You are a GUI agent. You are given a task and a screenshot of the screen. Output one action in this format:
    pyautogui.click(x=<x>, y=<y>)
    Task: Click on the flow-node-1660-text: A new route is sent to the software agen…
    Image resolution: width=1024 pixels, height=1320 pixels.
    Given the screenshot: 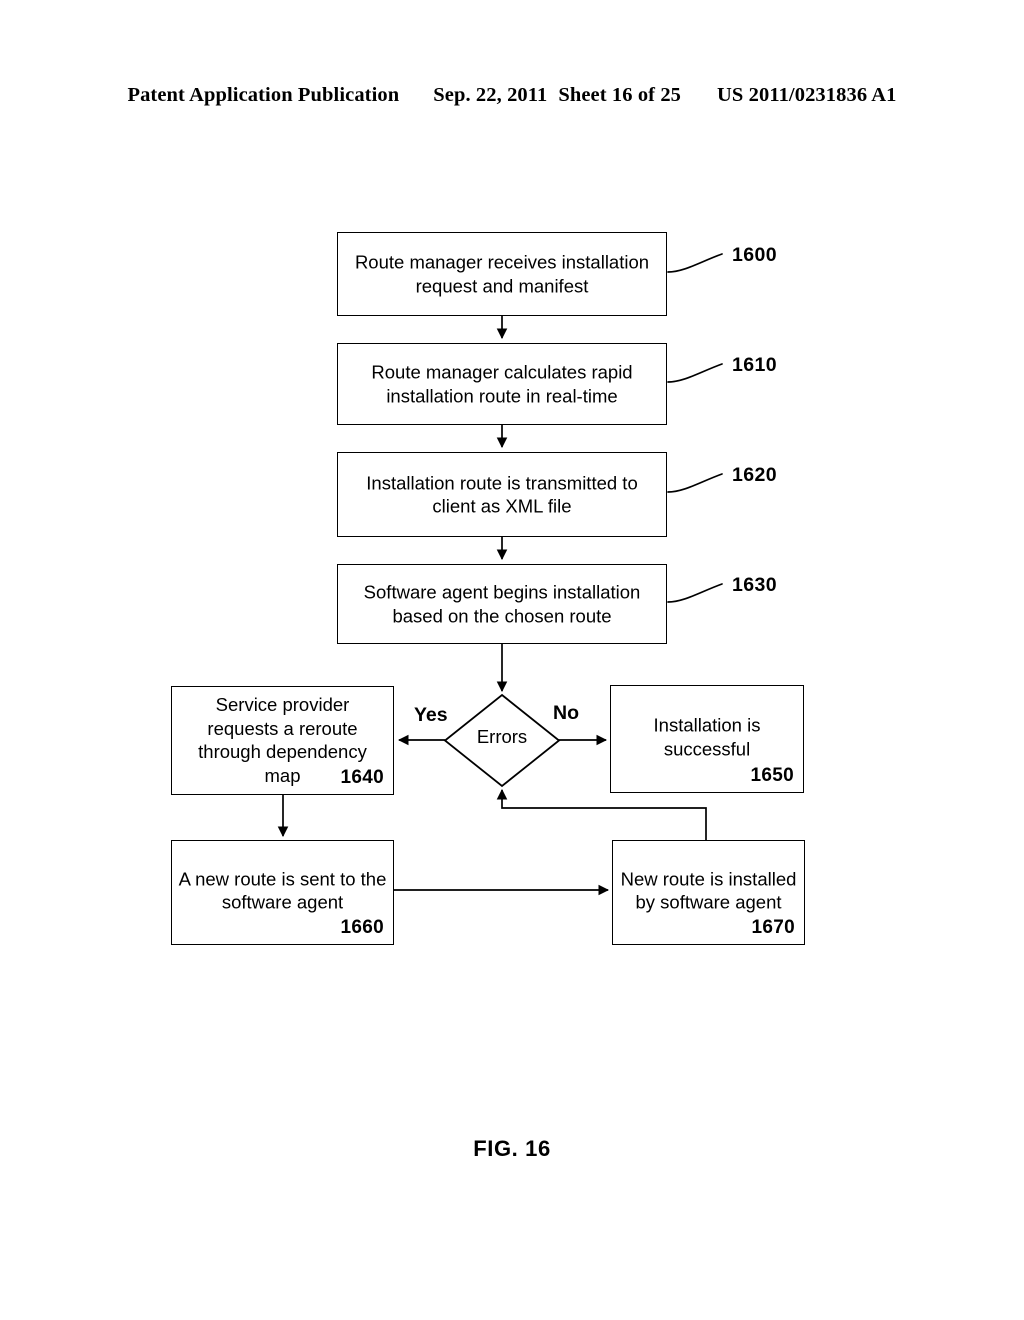 What is the action you would take?
    pyautogui.click(x=282, y=890)
    